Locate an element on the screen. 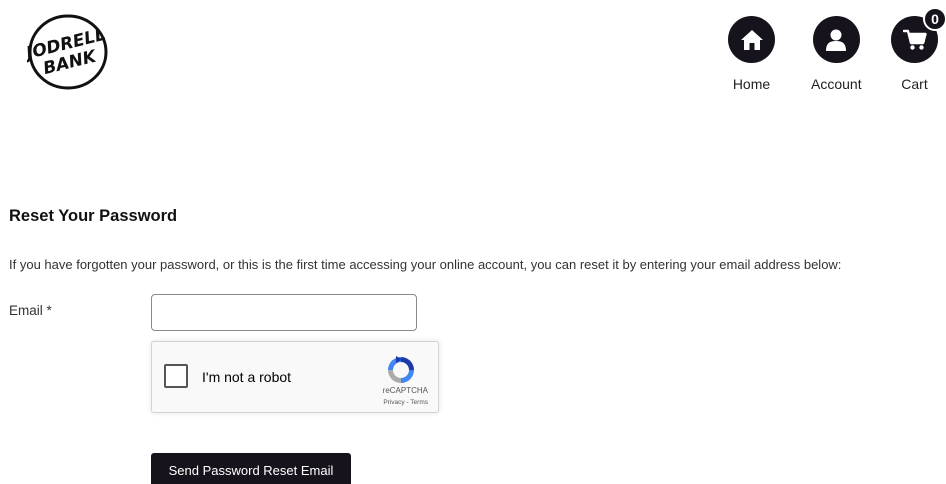  home-icon is located at coordinates (751, 39).